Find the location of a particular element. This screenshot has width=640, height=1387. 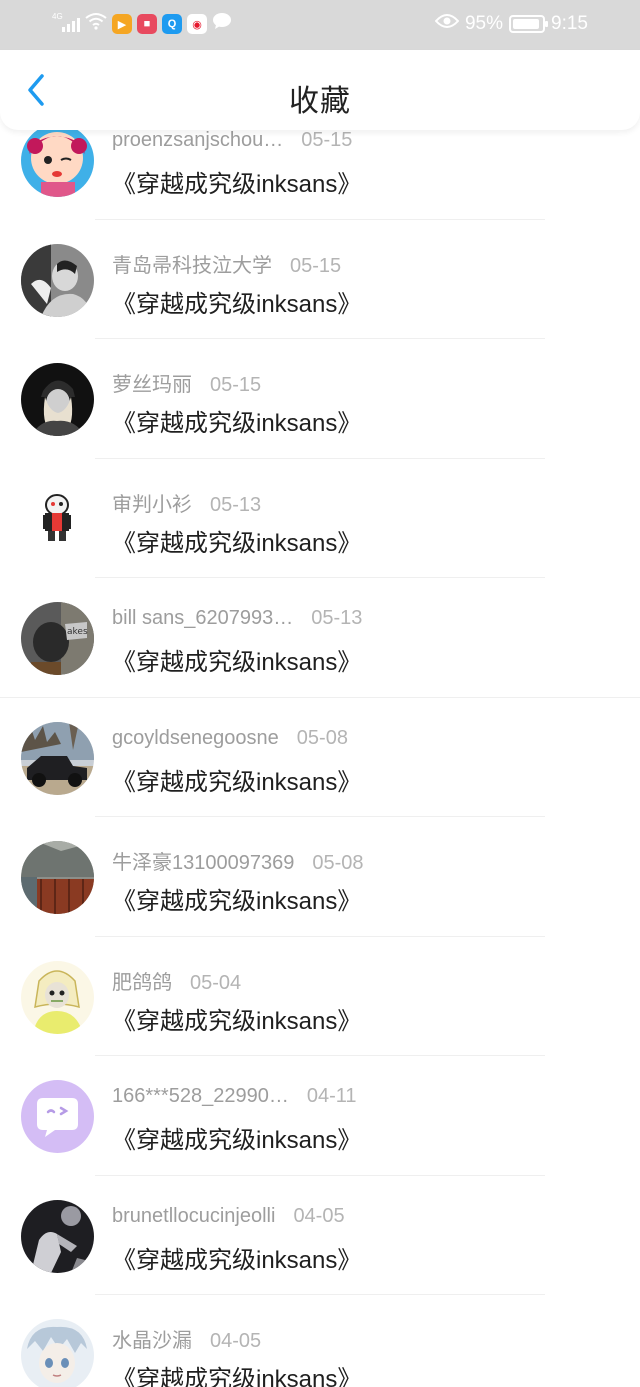

video-app-icon: ▶ is located at coordinates (122, 24).